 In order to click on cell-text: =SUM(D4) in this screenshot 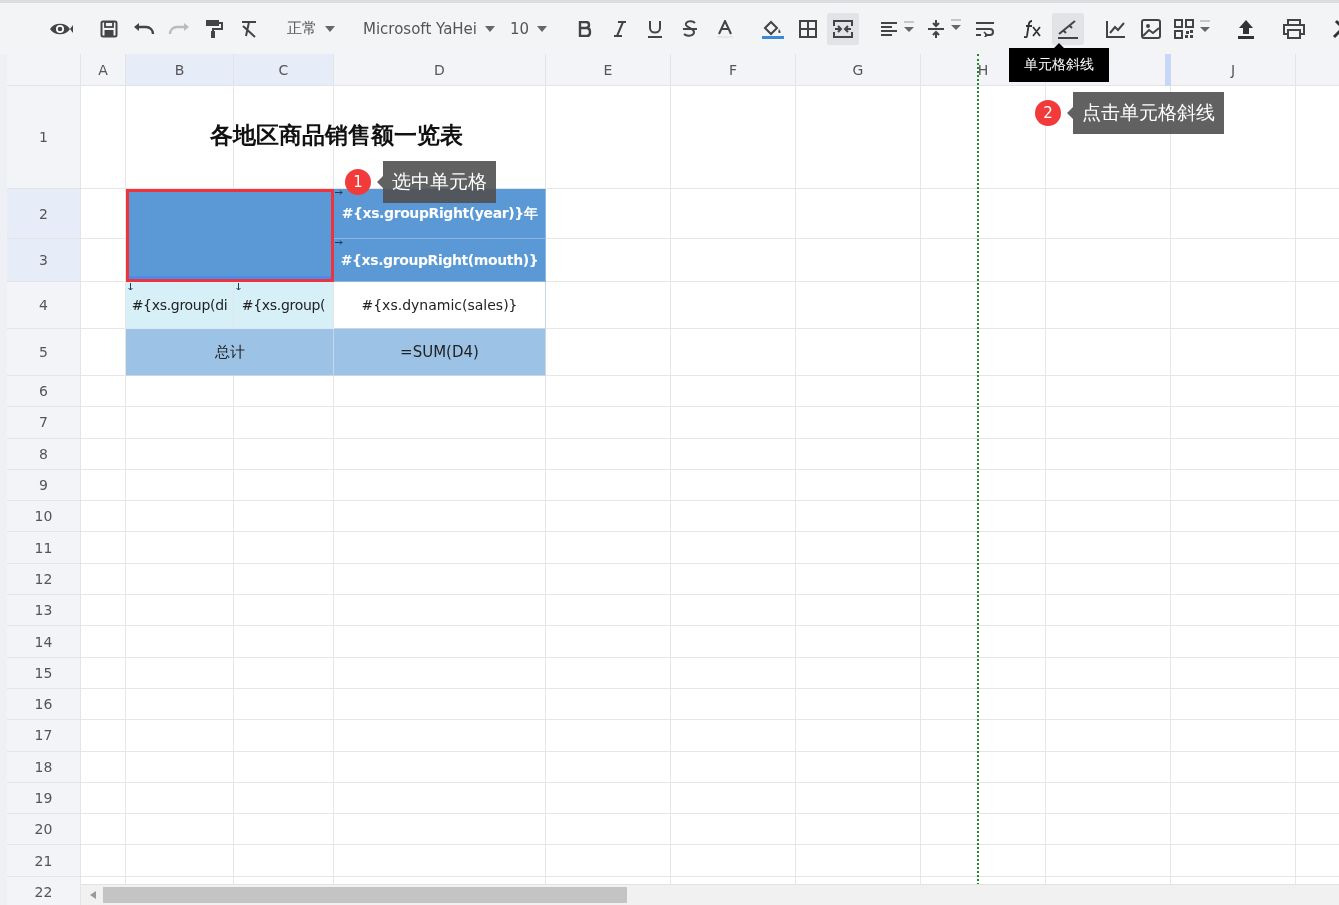, I will do `click(439, 352)`.